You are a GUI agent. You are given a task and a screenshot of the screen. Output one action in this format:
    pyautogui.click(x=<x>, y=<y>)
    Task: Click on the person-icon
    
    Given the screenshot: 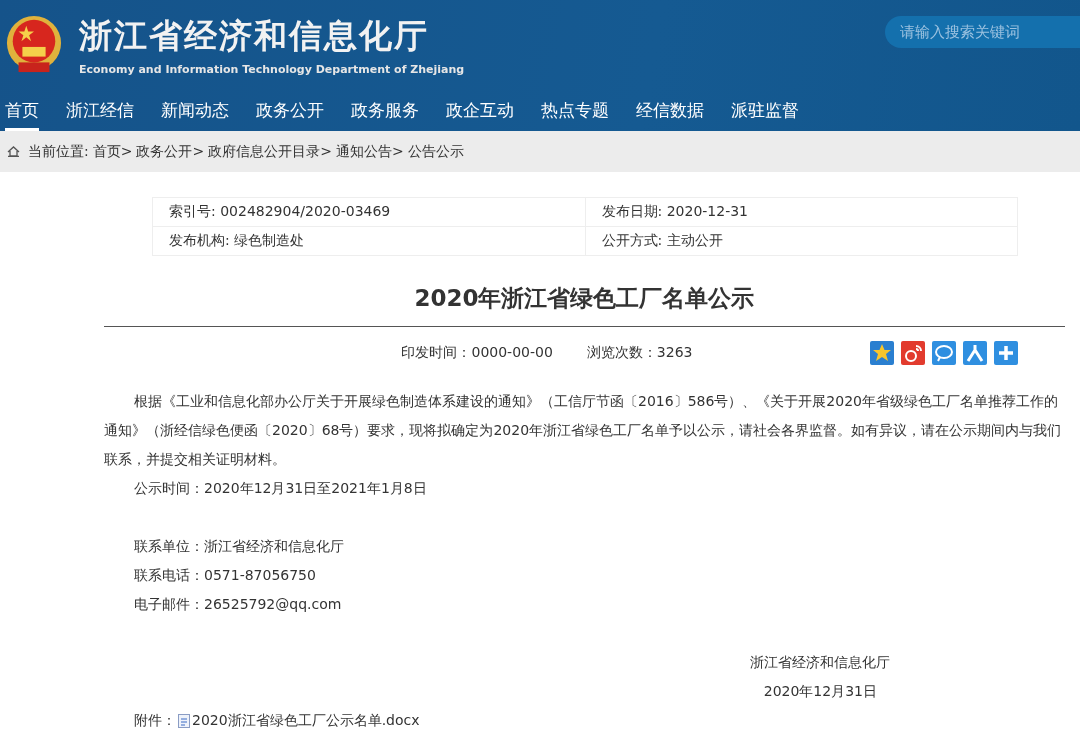 What is the action you would take?
    pyautogui.click(x=975, y=353)
    